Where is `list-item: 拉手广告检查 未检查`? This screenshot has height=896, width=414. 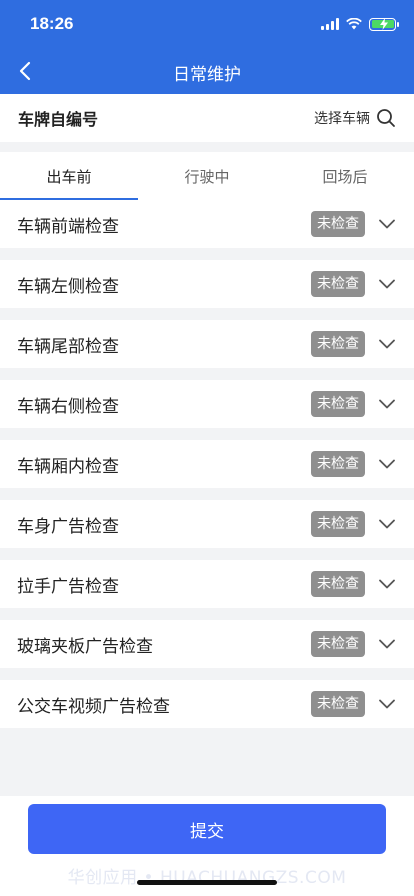
list-item: 拉手广告检查 未检查 is located at coordinates (207, 584).